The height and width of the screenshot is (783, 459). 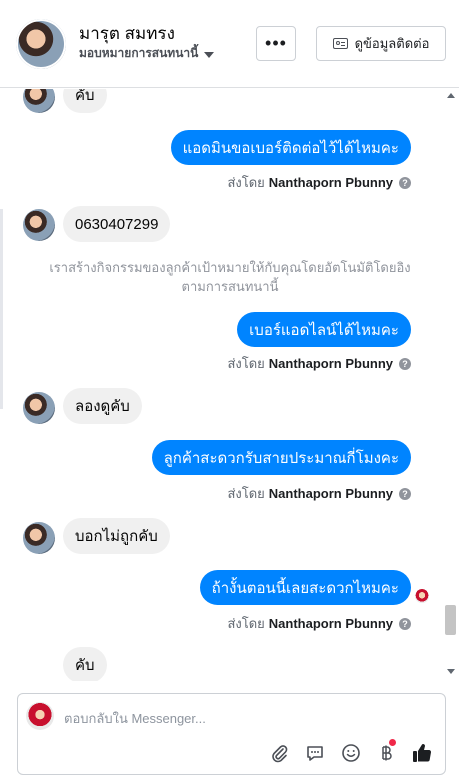 What do you see at coordinates (1, 309) in the screenshot?
I see `left-pane-scrollbar` at bounding box center [1, 309].